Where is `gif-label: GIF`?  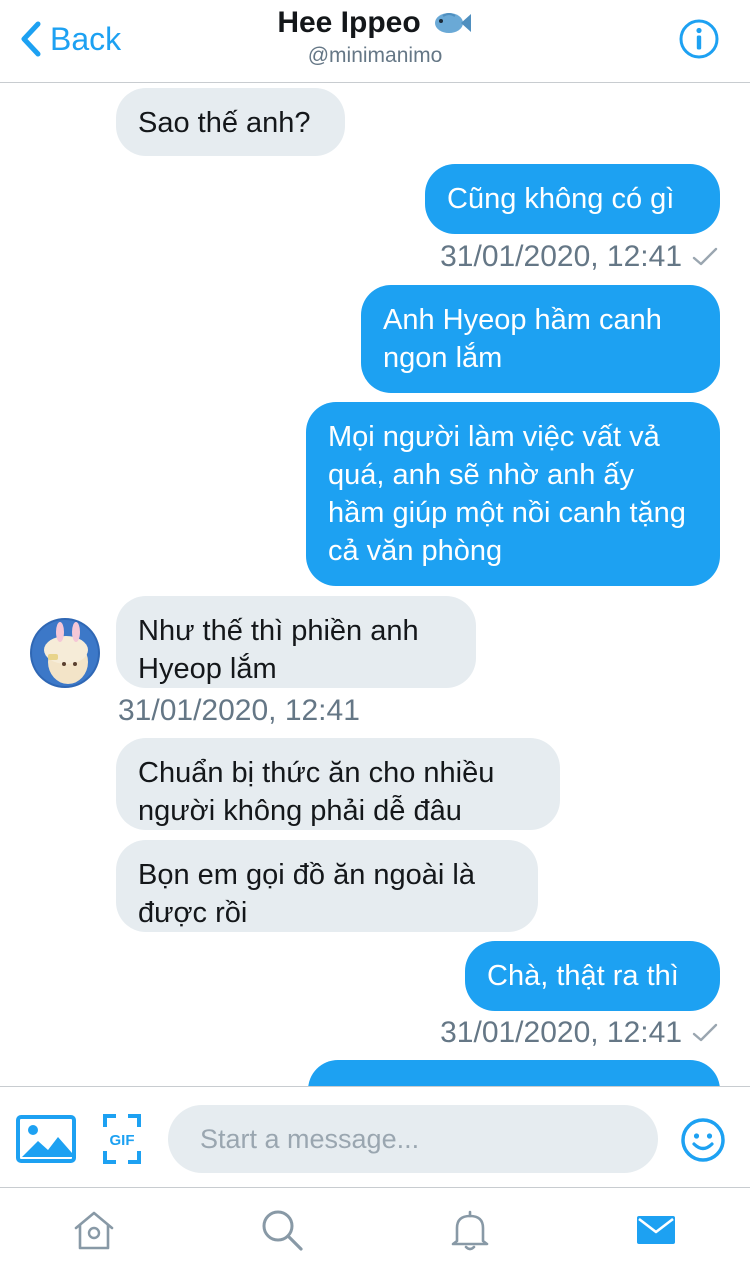
gif-label: GIF is located at coordinates (122, 1140).